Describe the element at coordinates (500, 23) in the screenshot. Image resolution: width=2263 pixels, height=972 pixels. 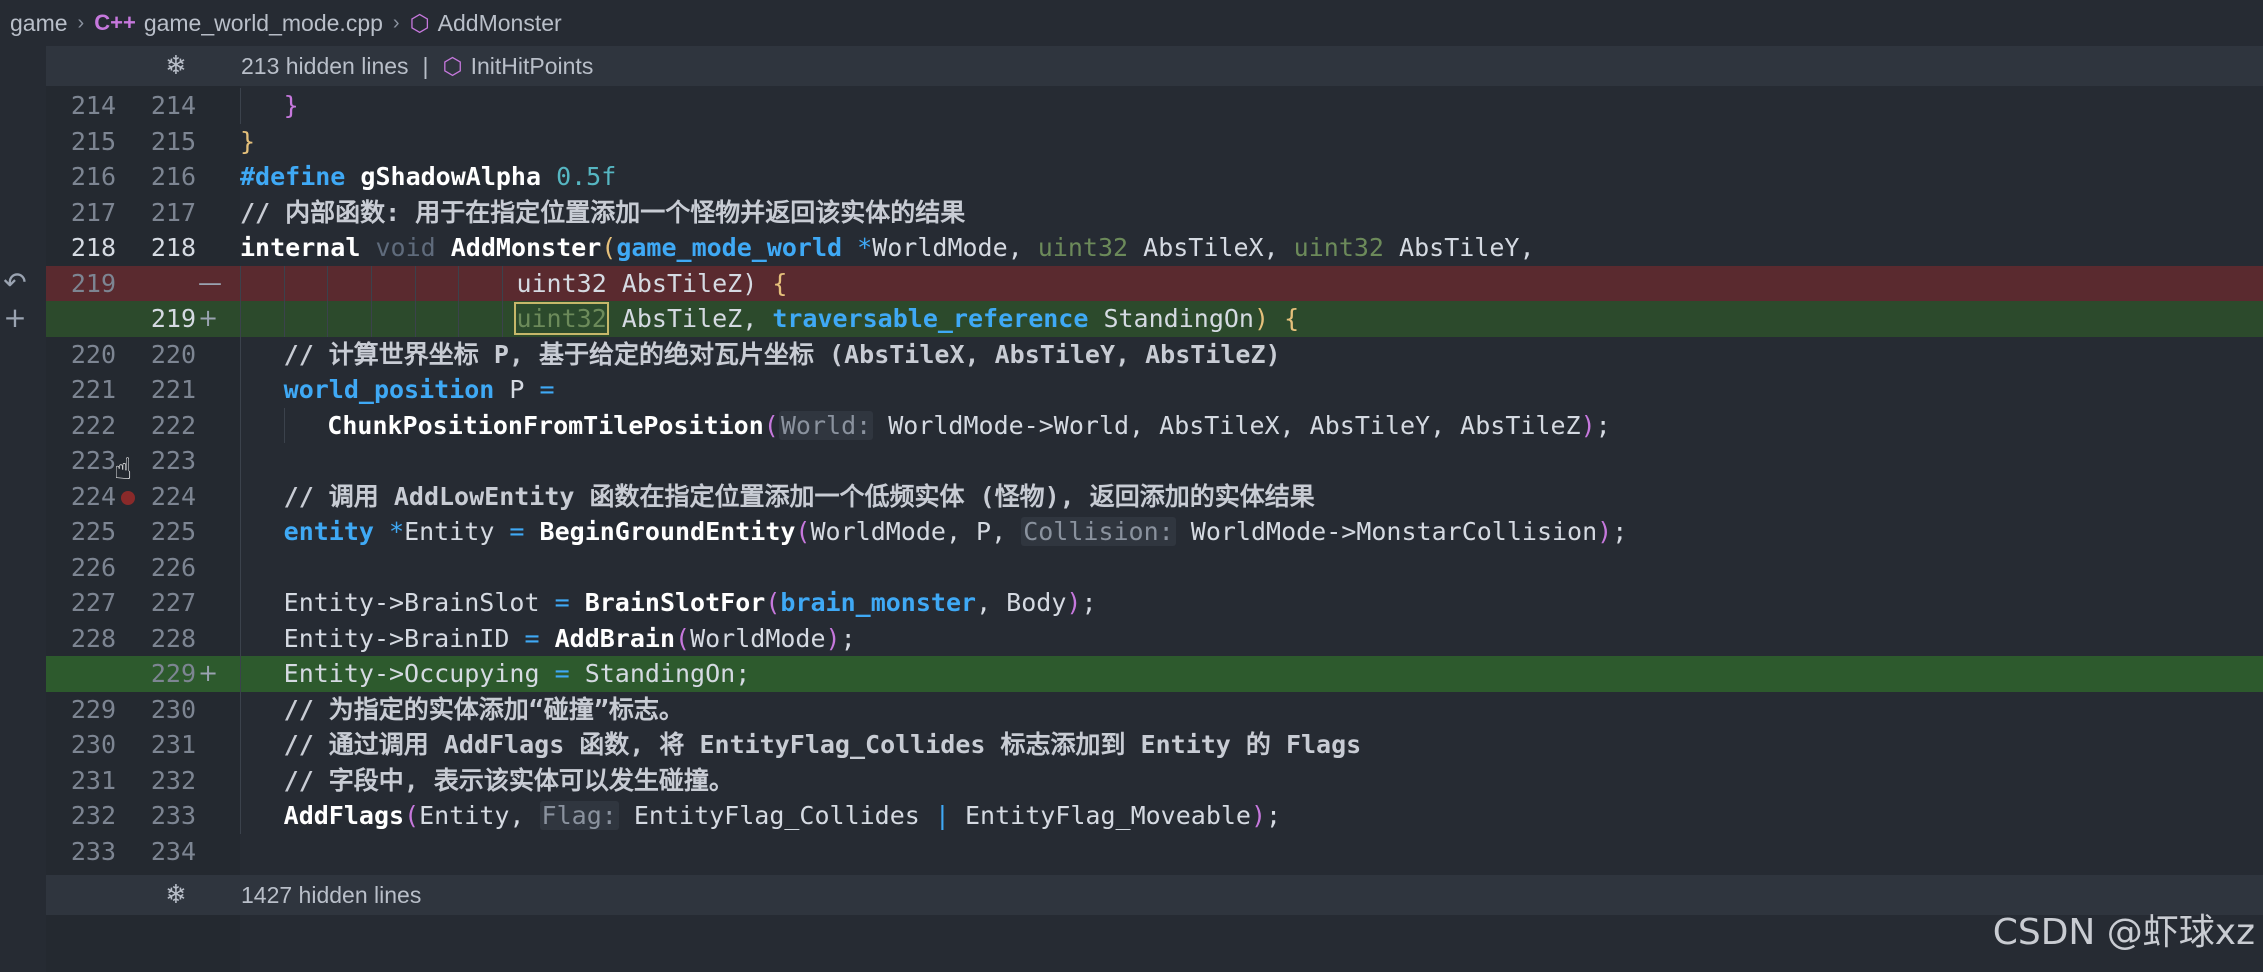
I see `breadcrumb-item-symbol: AddMonster` at that location.